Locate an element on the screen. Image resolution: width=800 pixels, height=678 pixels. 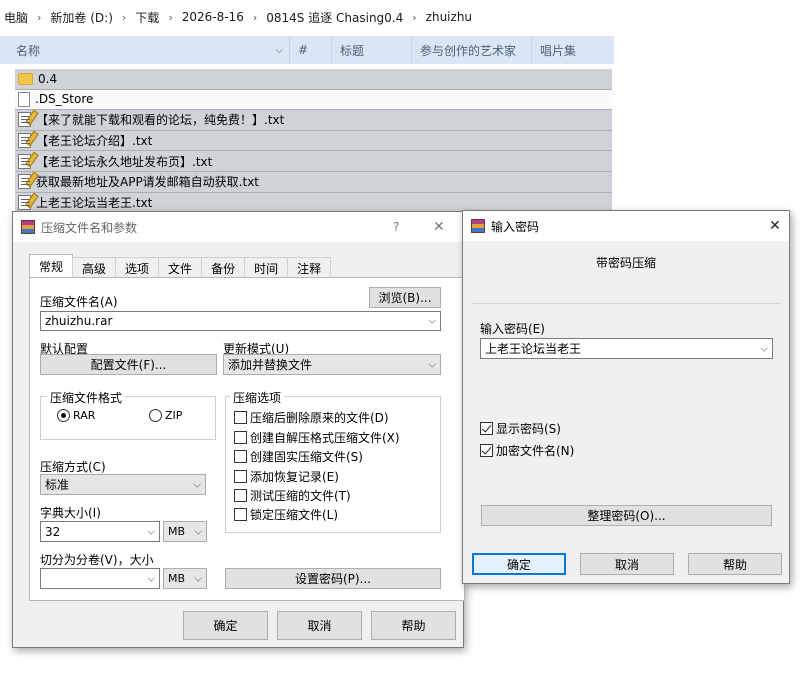
test-archived-files-checkbox: 测试压缩的文件(T) is located at coordinates (292, 495).